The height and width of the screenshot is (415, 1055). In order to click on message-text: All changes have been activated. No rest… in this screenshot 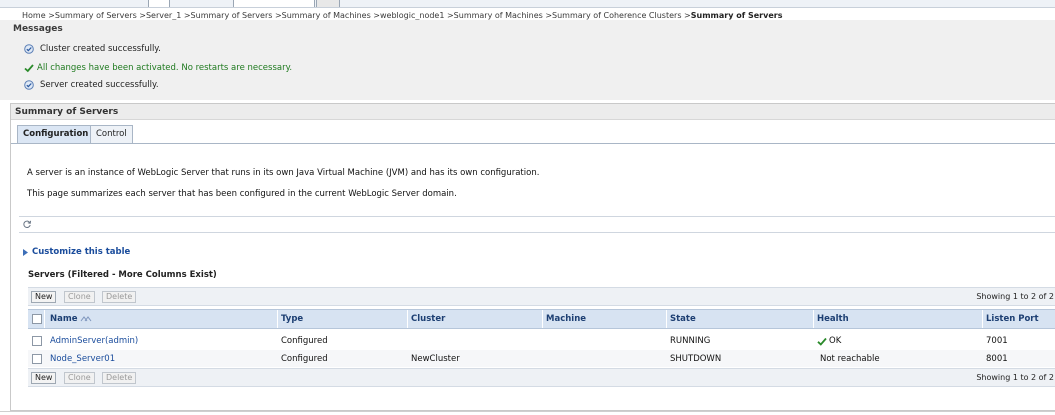, I will do `click(165, 68)`.